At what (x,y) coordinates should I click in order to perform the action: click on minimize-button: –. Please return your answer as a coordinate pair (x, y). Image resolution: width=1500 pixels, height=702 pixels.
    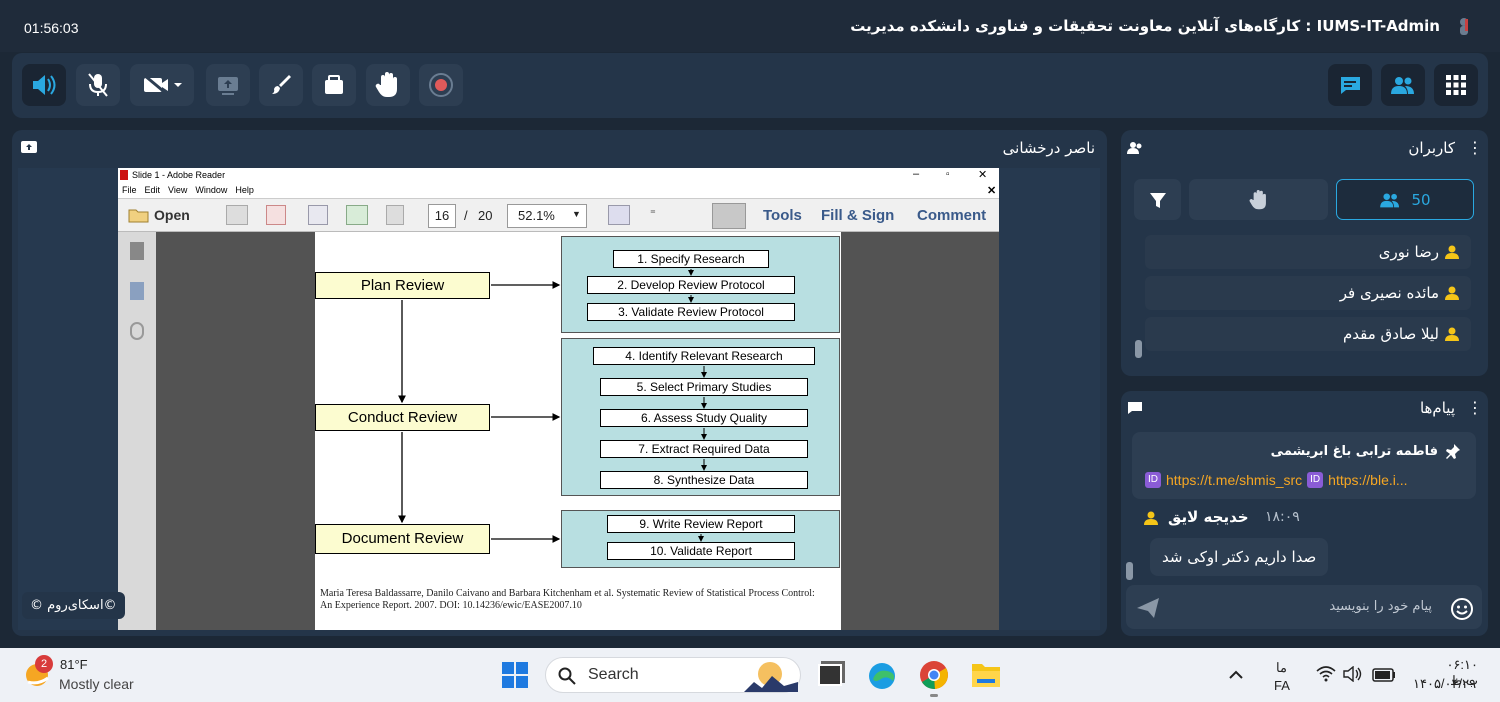
    Looking at the image, I should click on (916, 174).